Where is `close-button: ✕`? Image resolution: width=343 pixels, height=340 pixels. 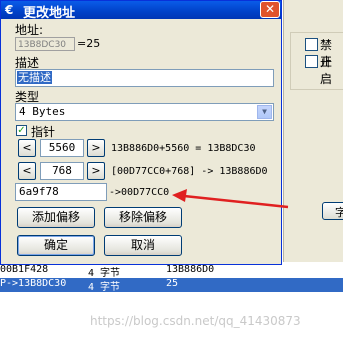 close-button: ✕ is located at coordinates (270, 9).